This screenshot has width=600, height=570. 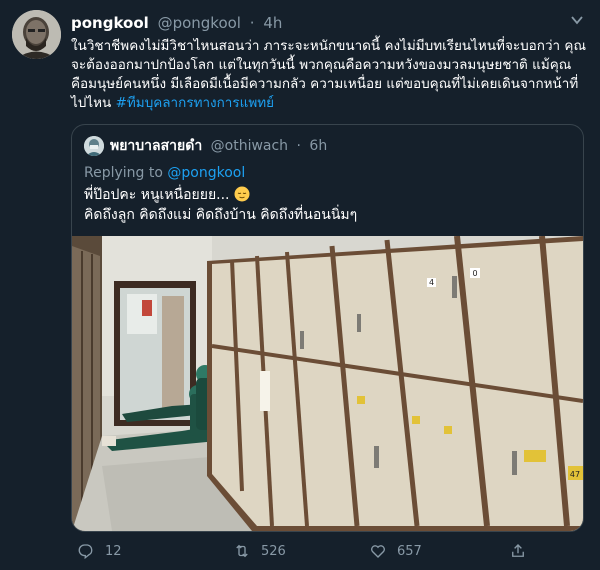 What do you see at coordinates (199, 23) in the screenshot?
I see `author-handle: @pongkool` at bounding box center [199, 23].